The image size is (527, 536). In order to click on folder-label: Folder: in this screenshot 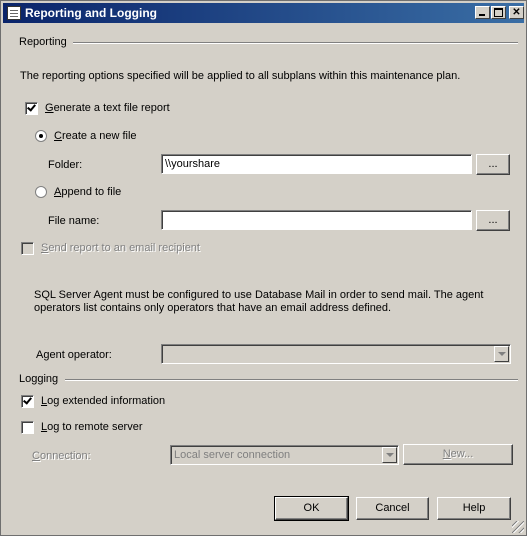, I will do `click(65, 165)`.